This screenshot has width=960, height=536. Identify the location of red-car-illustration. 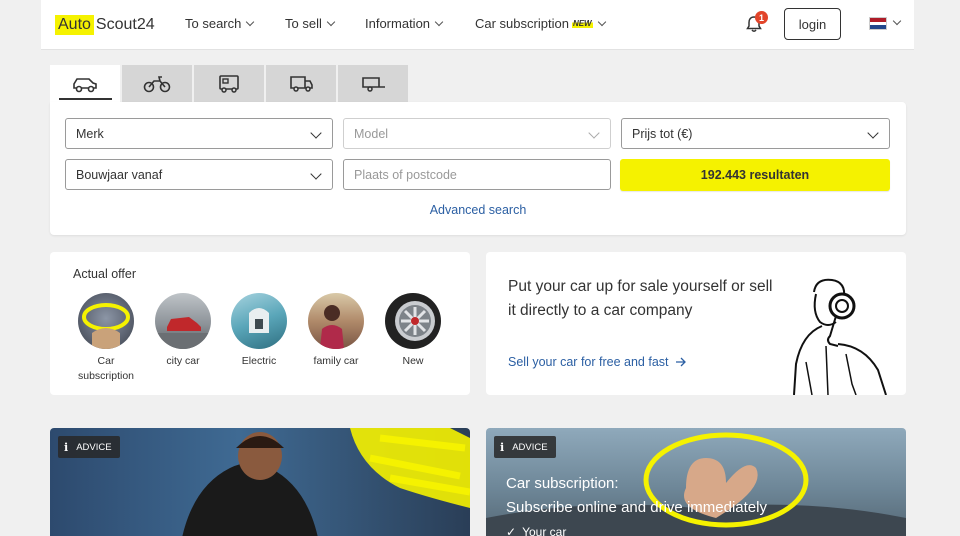
(183, 333).